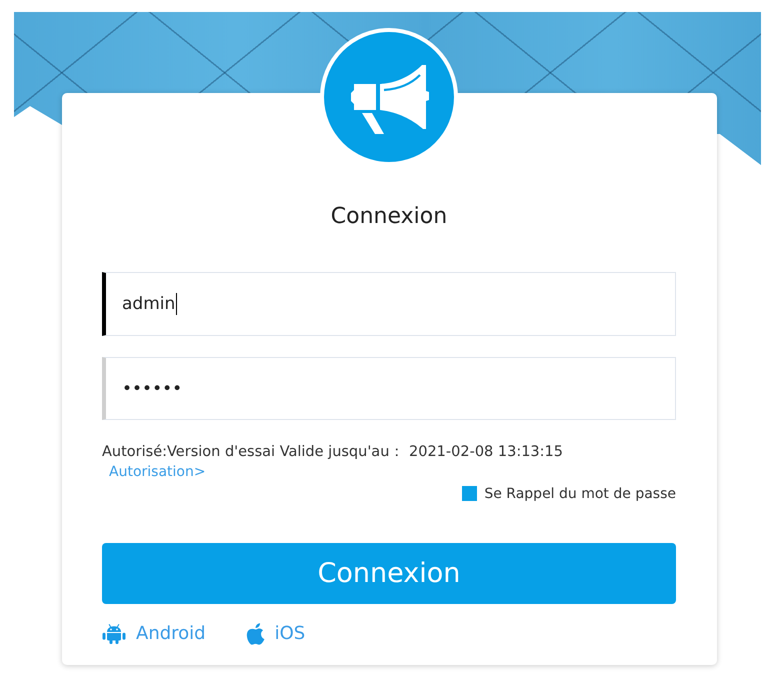 Image resolution: width=780 pixels, height=687 pixels. What do you see at coordinates (389, 304) in the screenshot?
I see `username-field: admin` at bounding box center [389, 304].